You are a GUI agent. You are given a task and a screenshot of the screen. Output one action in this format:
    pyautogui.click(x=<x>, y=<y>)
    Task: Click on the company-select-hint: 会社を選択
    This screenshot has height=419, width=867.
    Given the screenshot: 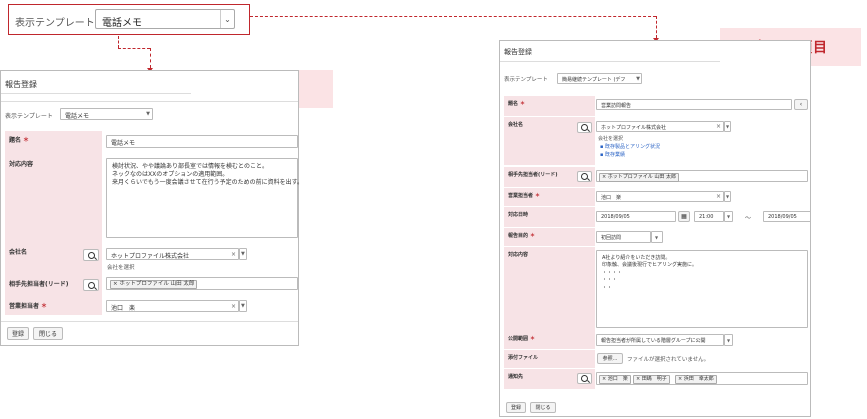 What is the action you would take?
    pyautogui.click(x=121, y=268)
    